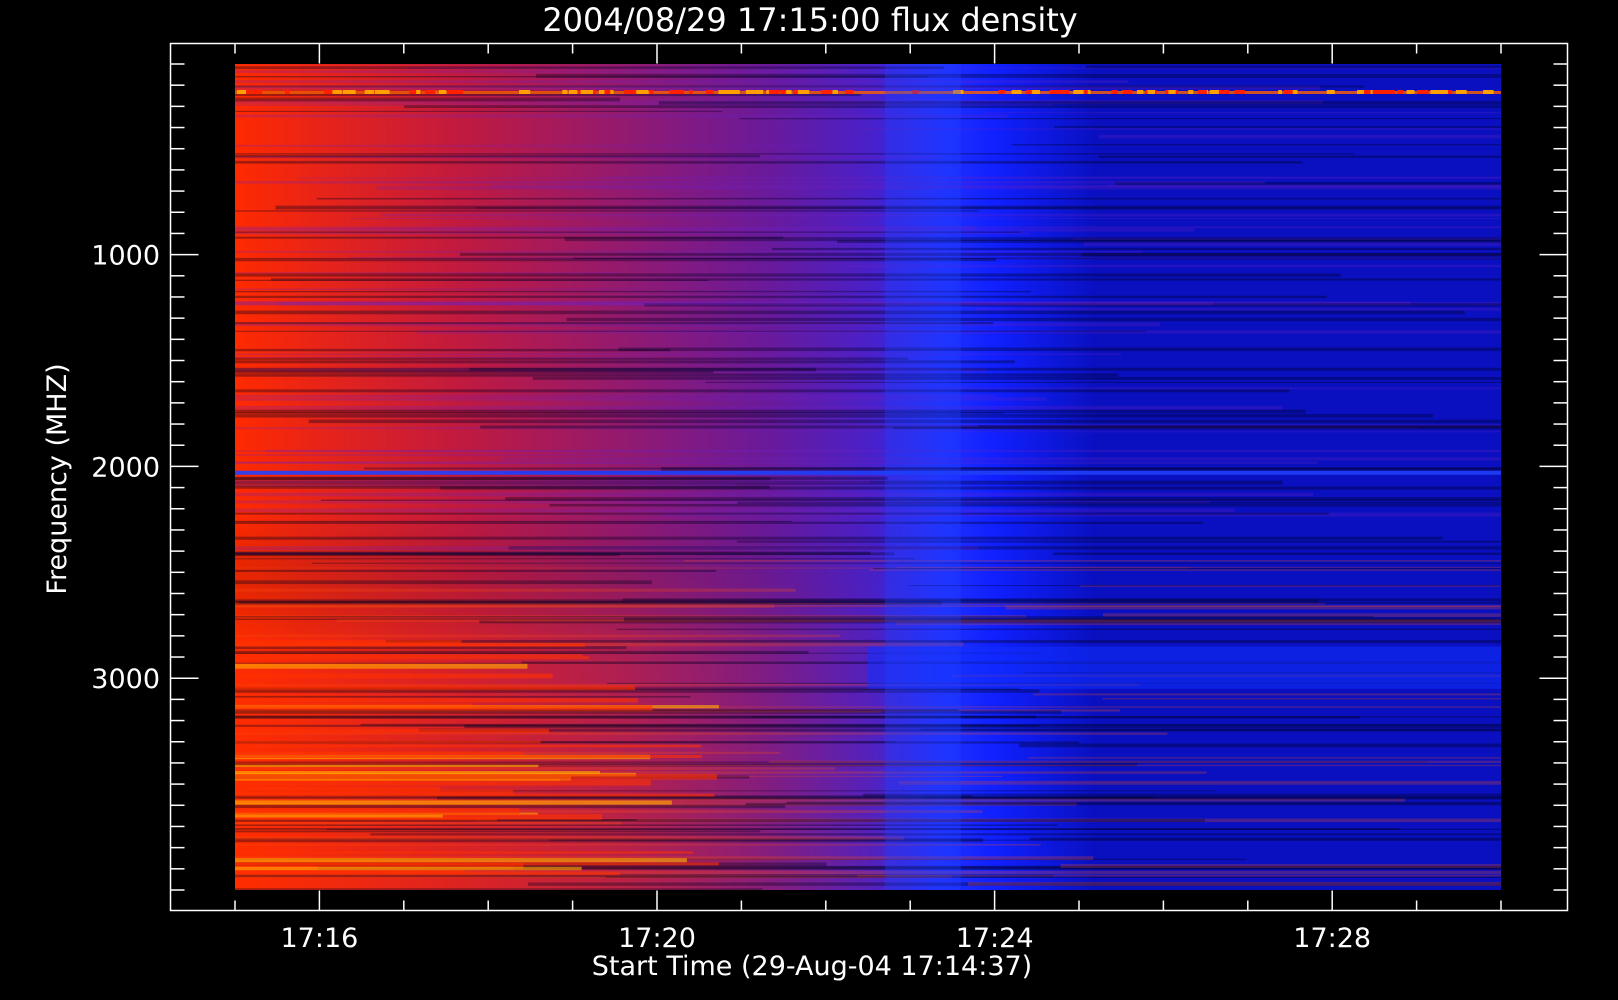  I want to click on x-tick-label: 17:20, so click(657, 938).